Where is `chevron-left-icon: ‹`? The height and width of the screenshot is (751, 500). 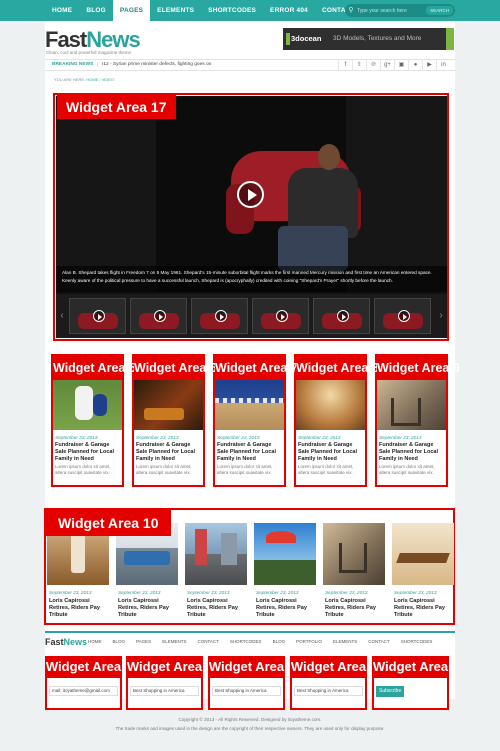 chevron-left-icon: ‹ is located at coordinates (62, 316).